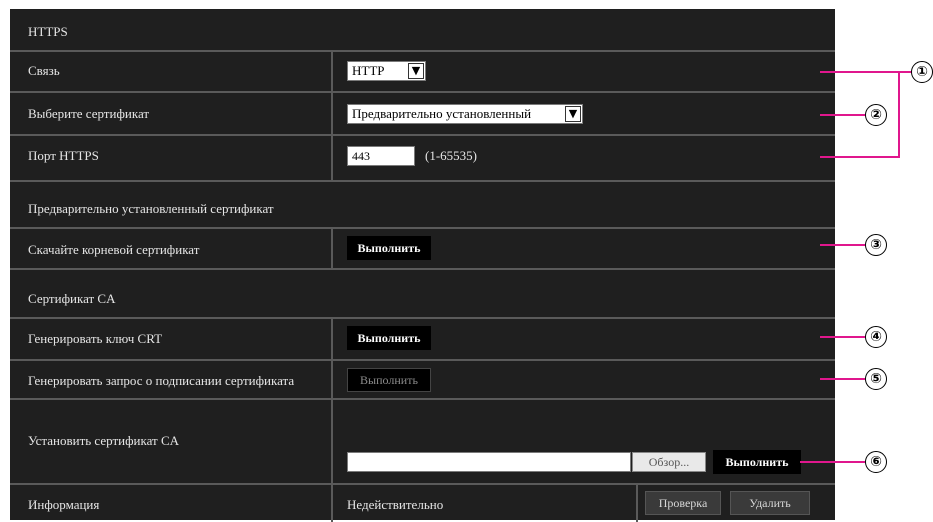  Describe the element at coordinates (389, 248) in the screenshot. I see `download-root-execute-button: Выполнить` at that location.